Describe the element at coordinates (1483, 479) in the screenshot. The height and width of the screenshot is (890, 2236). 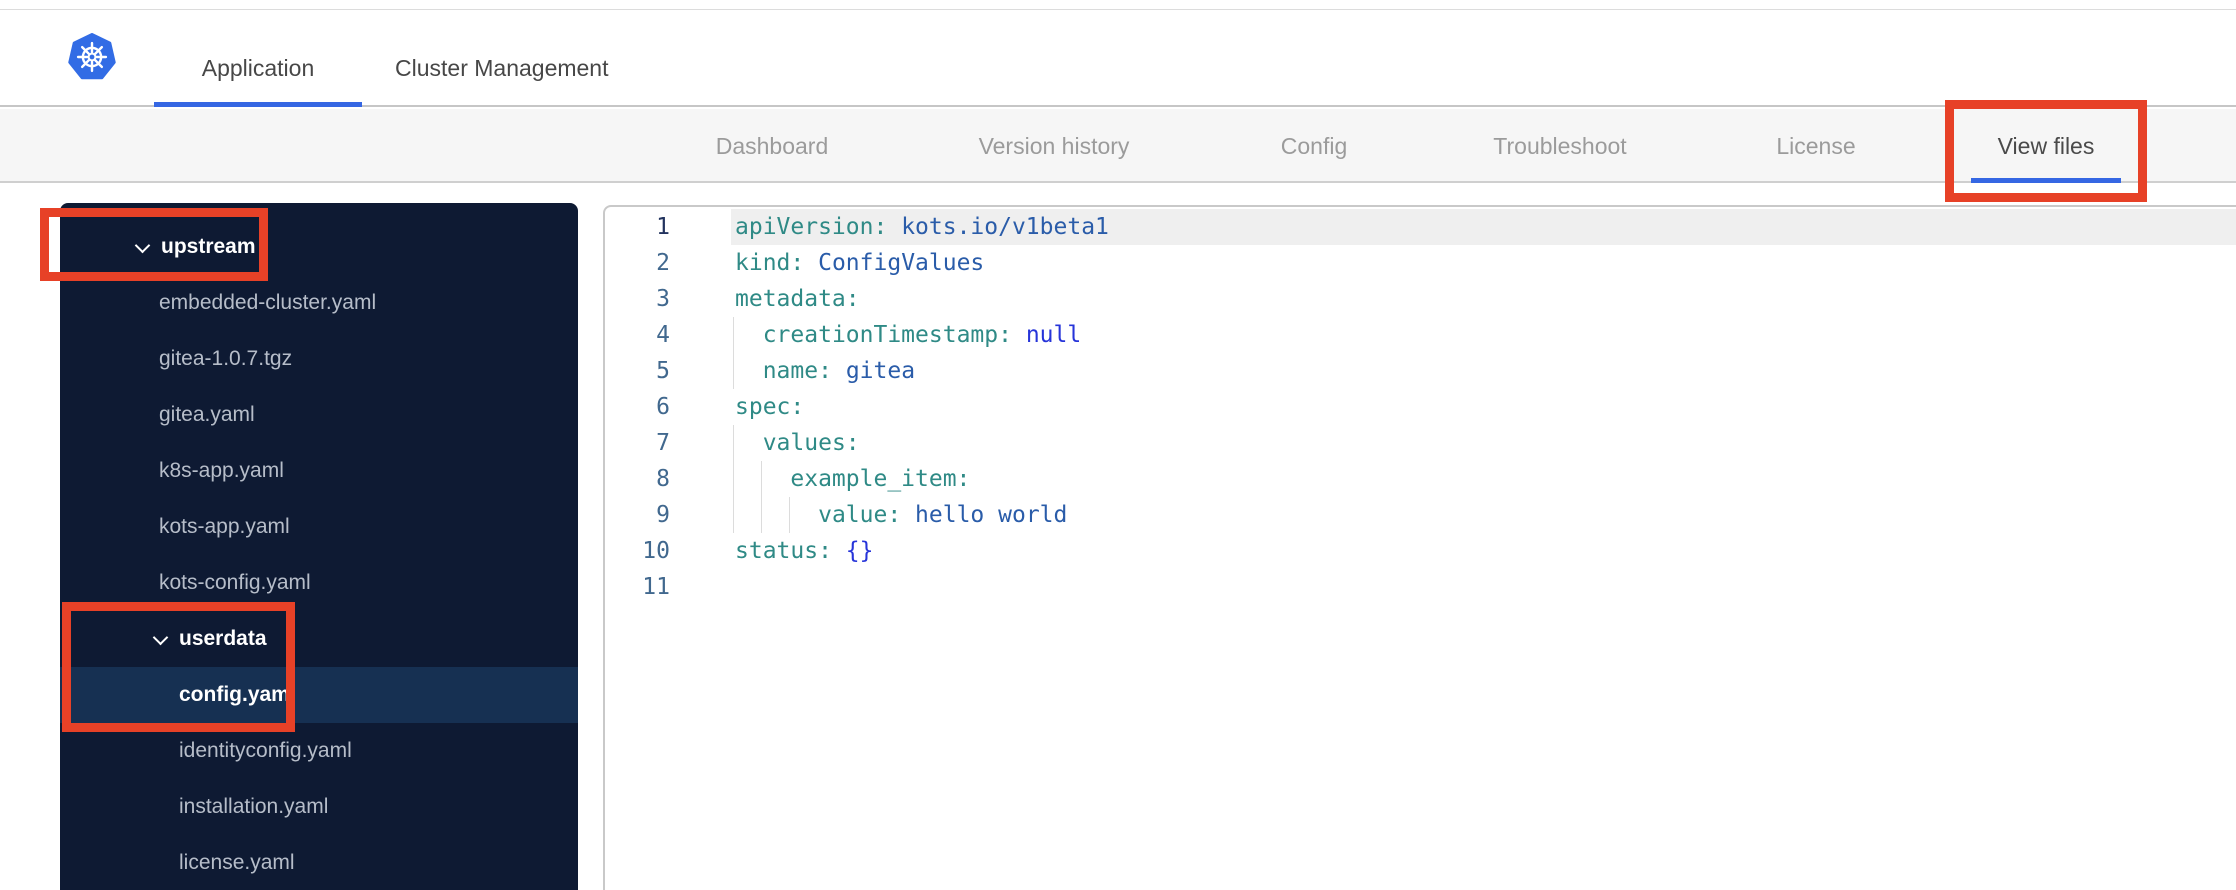
I see `code-content: example_item:` at that location.